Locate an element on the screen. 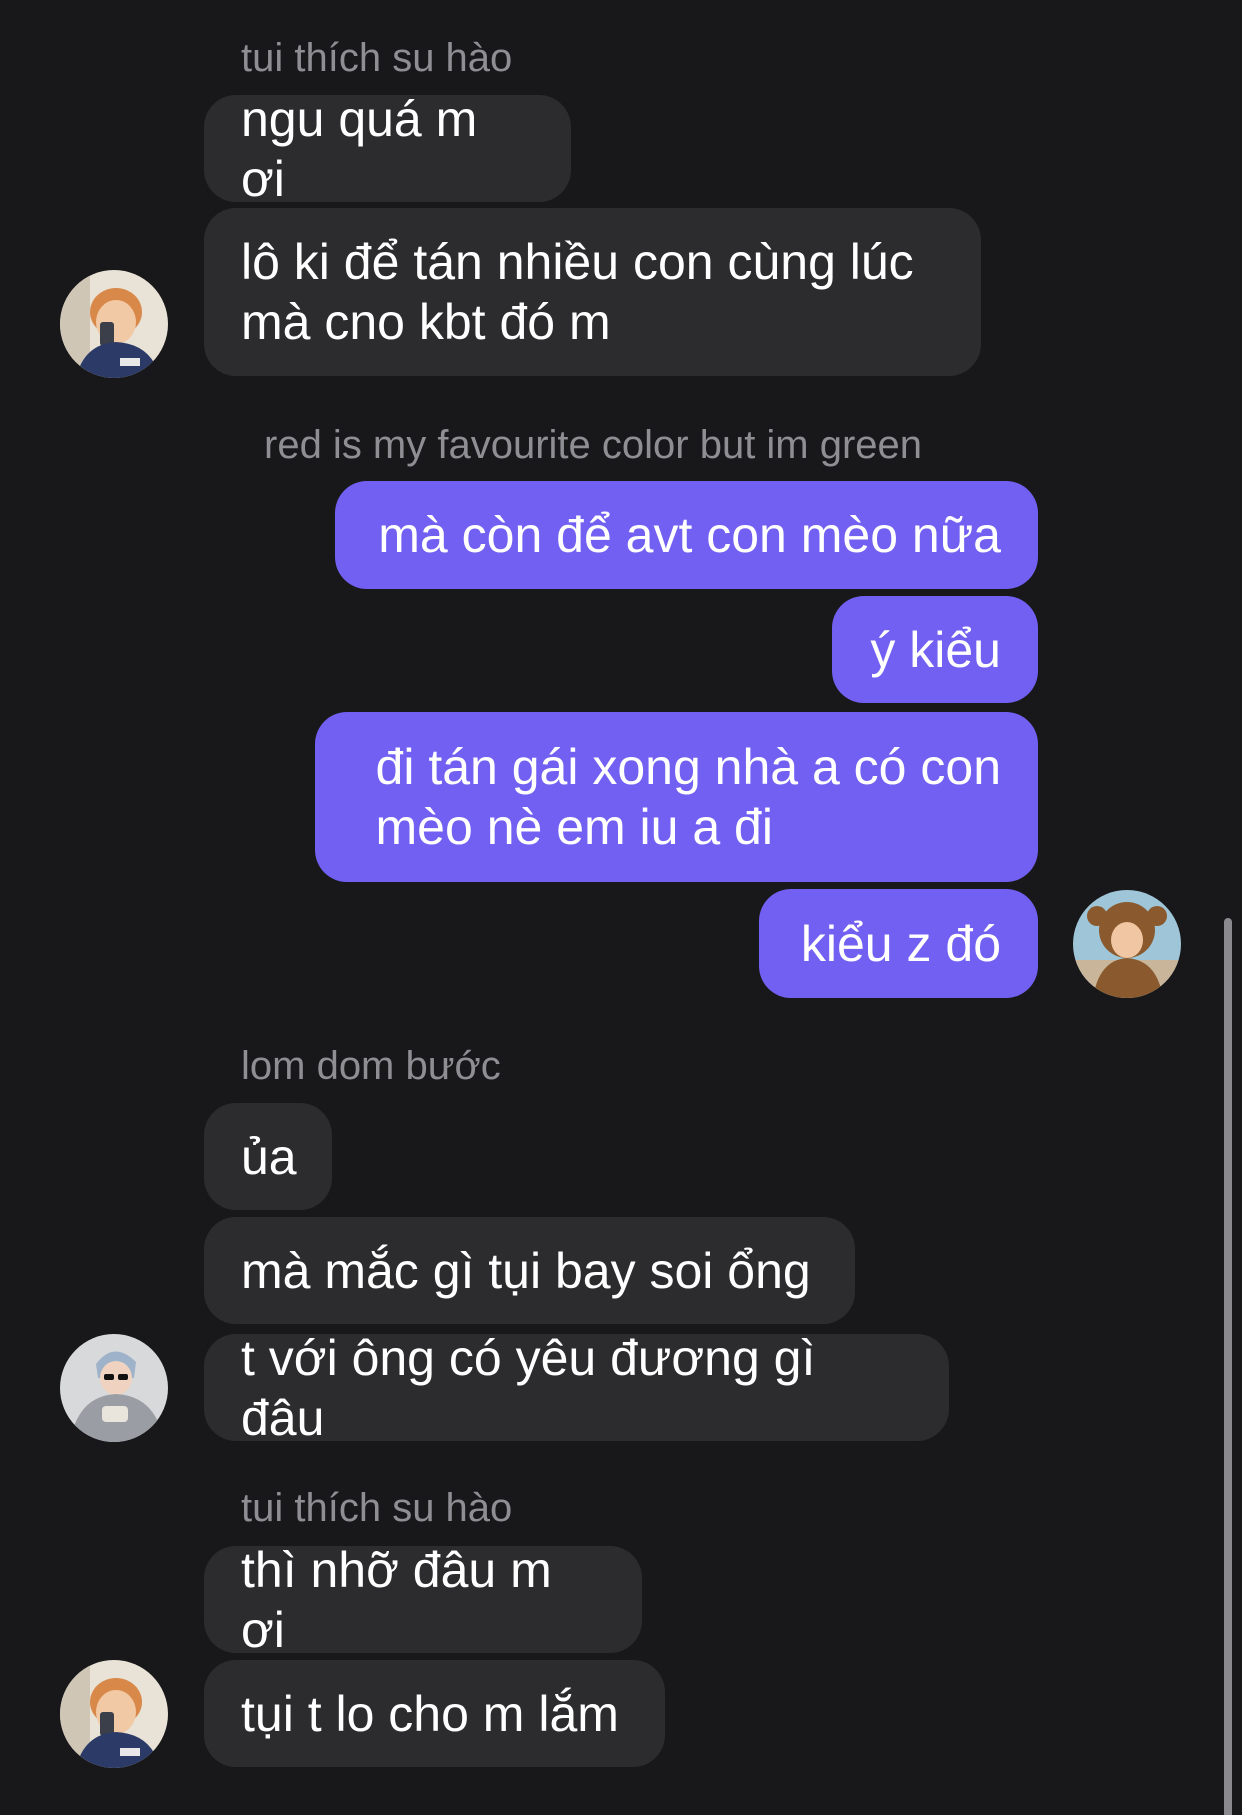  message-bubble-incoming: mà mắc gì tụi bay soi ổng is located at coordinates (529, 1270).